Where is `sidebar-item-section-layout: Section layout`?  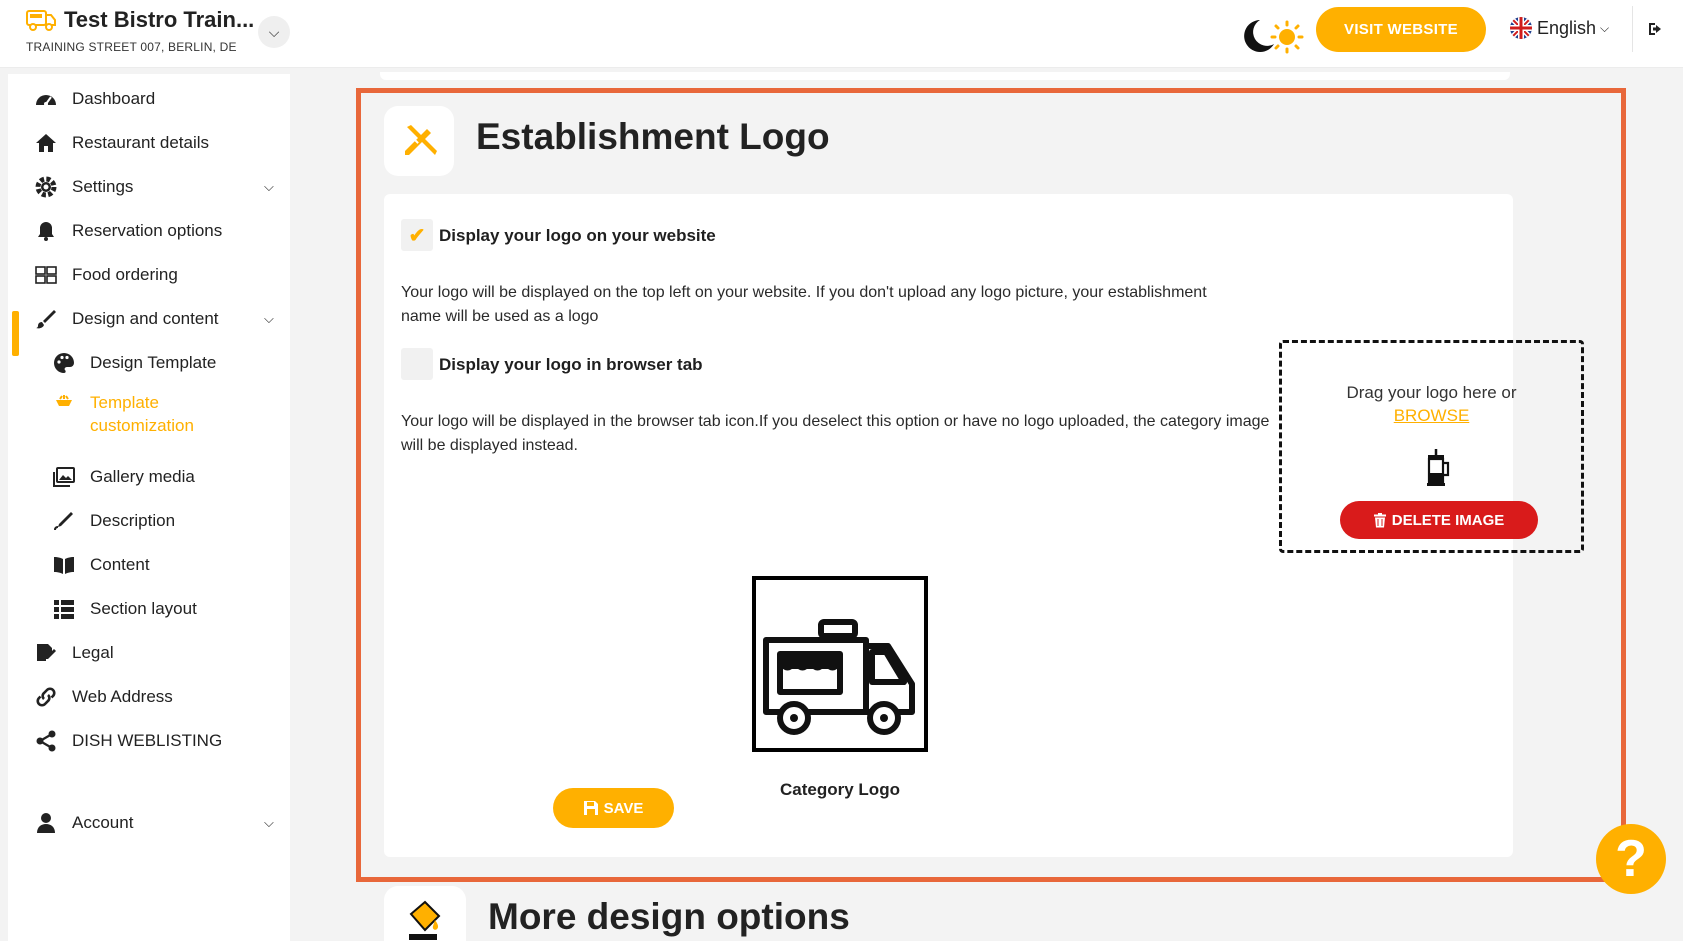
sidebar-item-section-layout: Section layout is located at coordinates (149, 609).